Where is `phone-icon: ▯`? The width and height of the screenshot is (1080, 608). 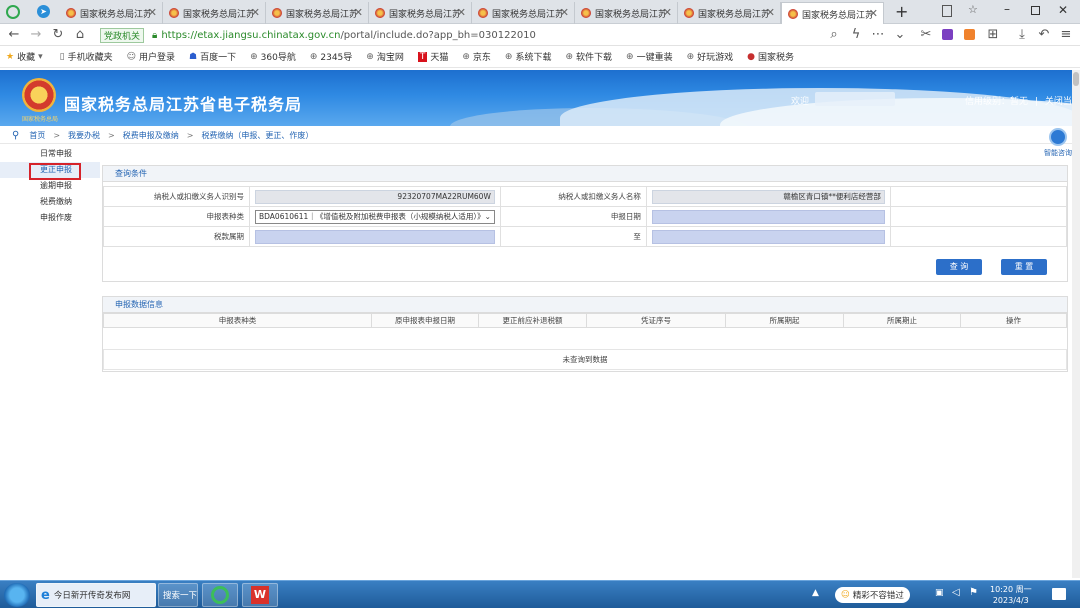 phone-icon: ▯ is located at coordinates (62, 56).